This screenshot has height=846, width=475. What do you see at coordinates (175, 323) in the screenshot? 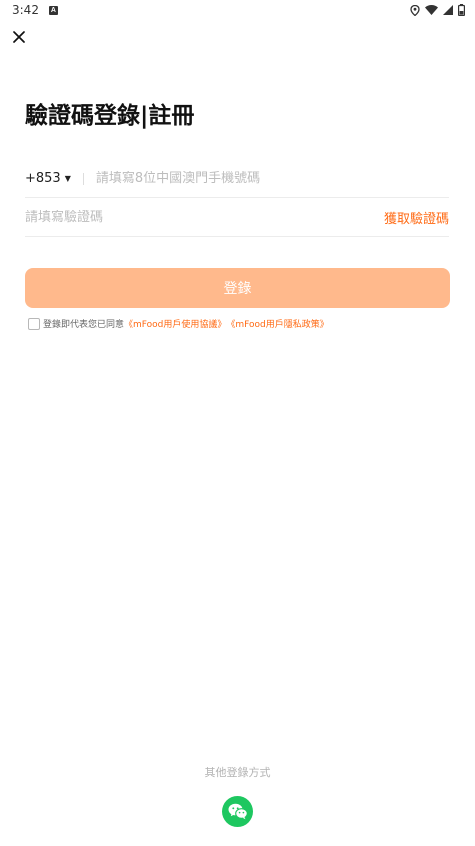
I see `user-agreement-link: 《mFood用戶使用協議》` at bounding box center [175, 323].